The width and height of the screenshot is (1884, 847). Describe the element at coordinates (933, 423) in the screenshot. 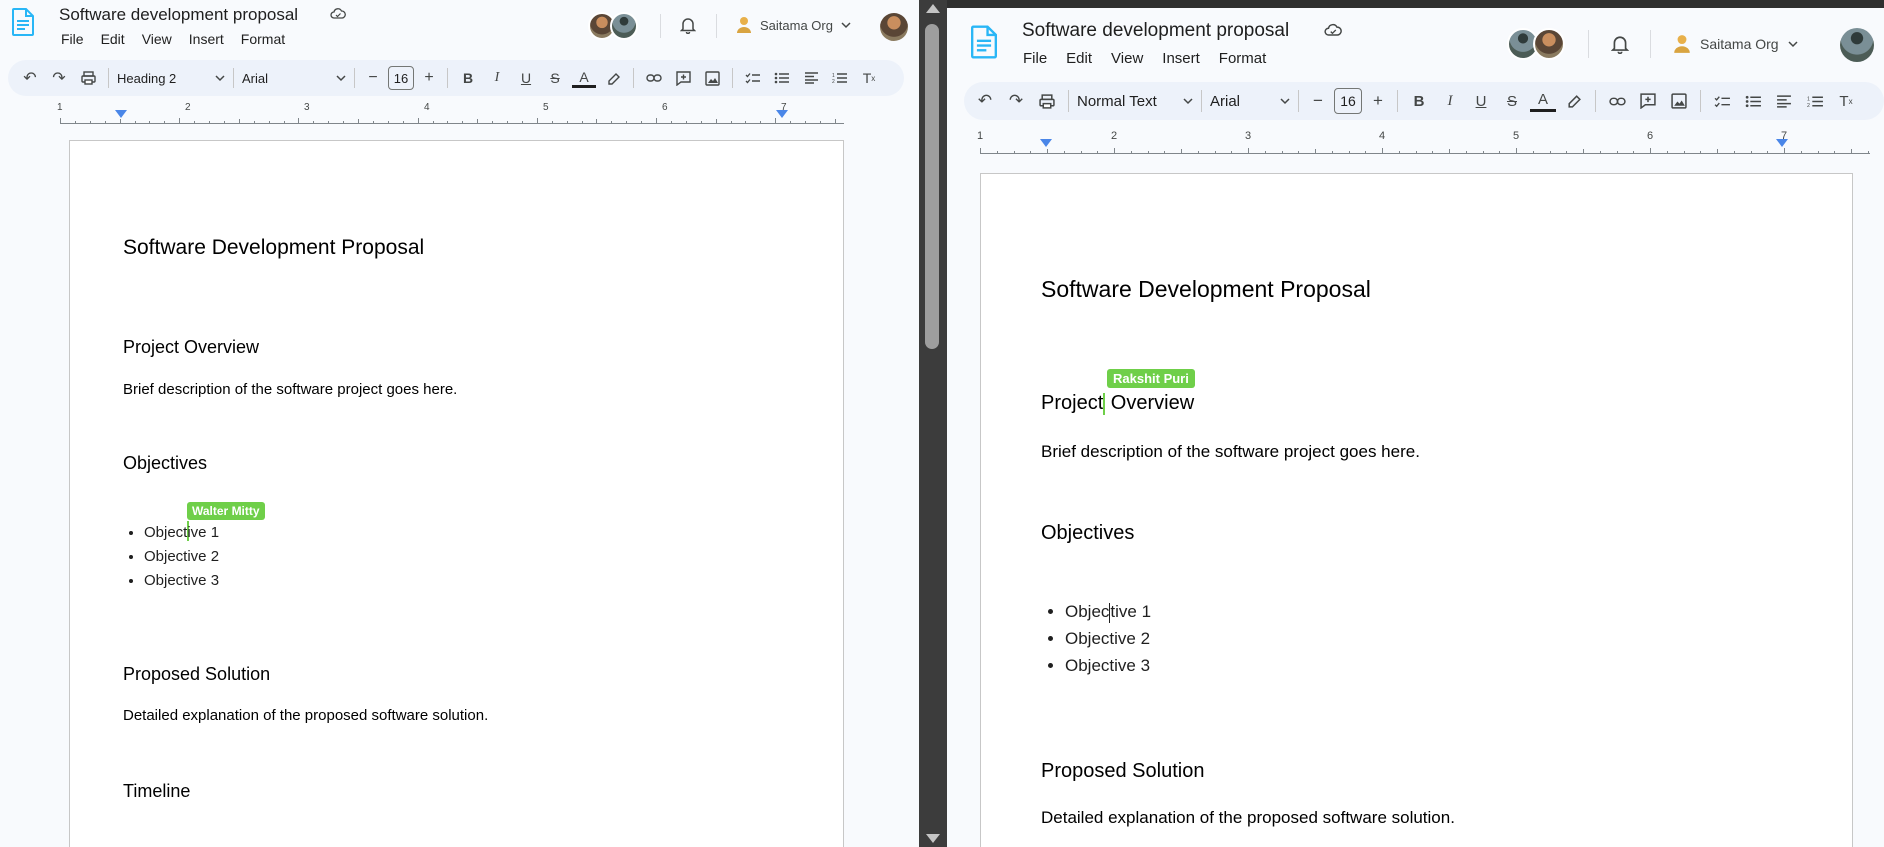

I see `vertical-scrollbar` at that location.